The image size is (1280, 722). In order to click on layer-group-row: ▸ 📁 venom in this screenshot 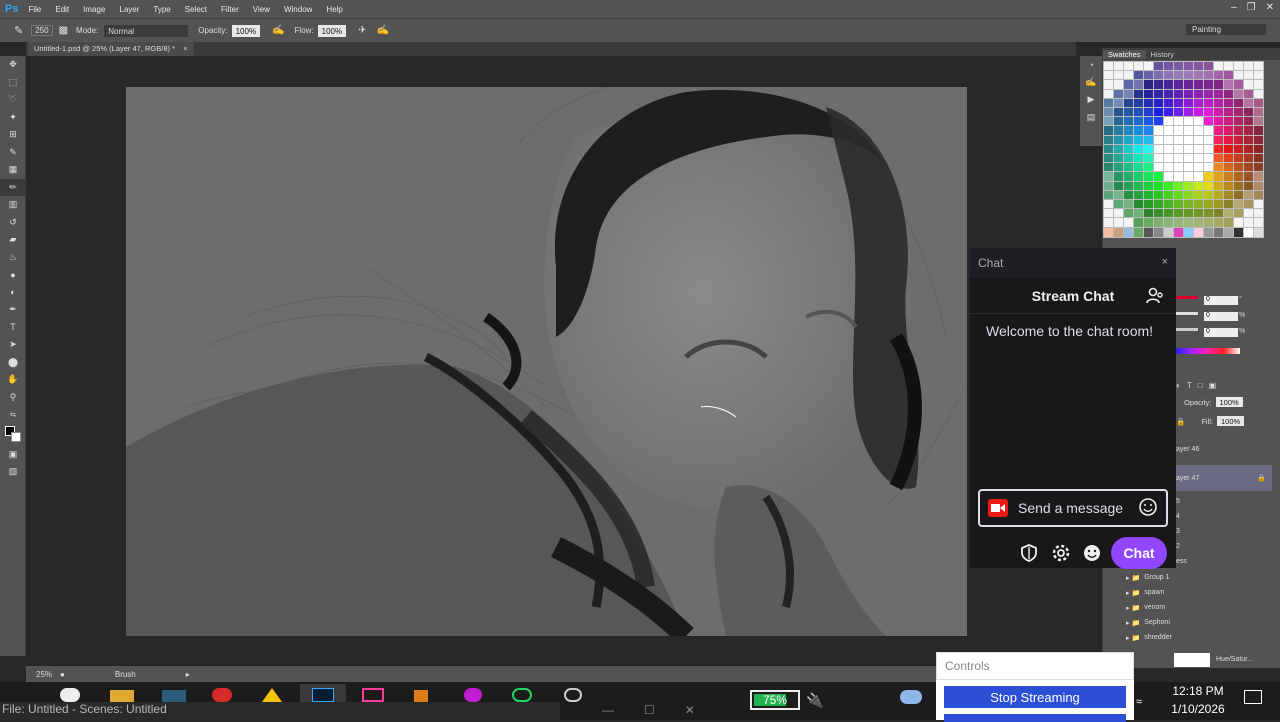, I will do `click(1186, 607)`.